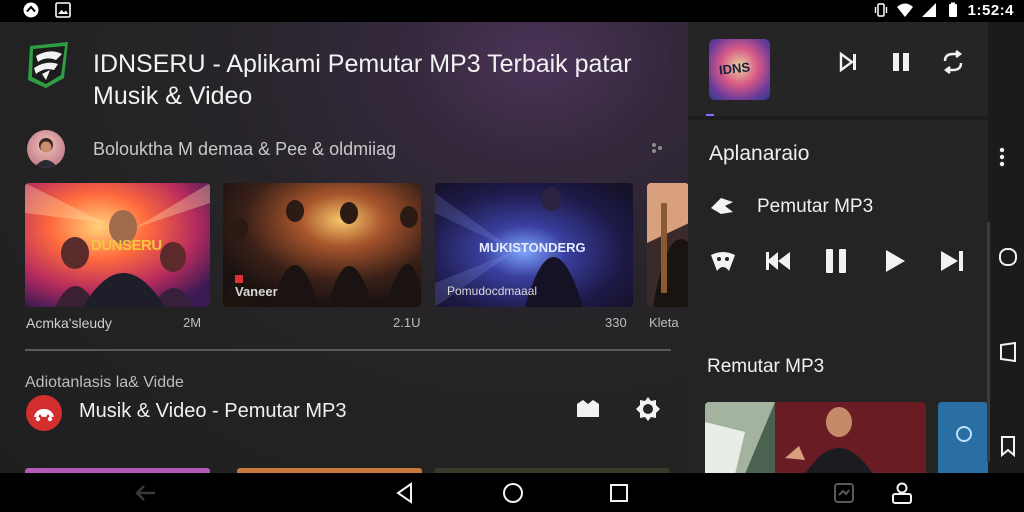  I want to click on mini-player: IDNS, so click(845, 69).